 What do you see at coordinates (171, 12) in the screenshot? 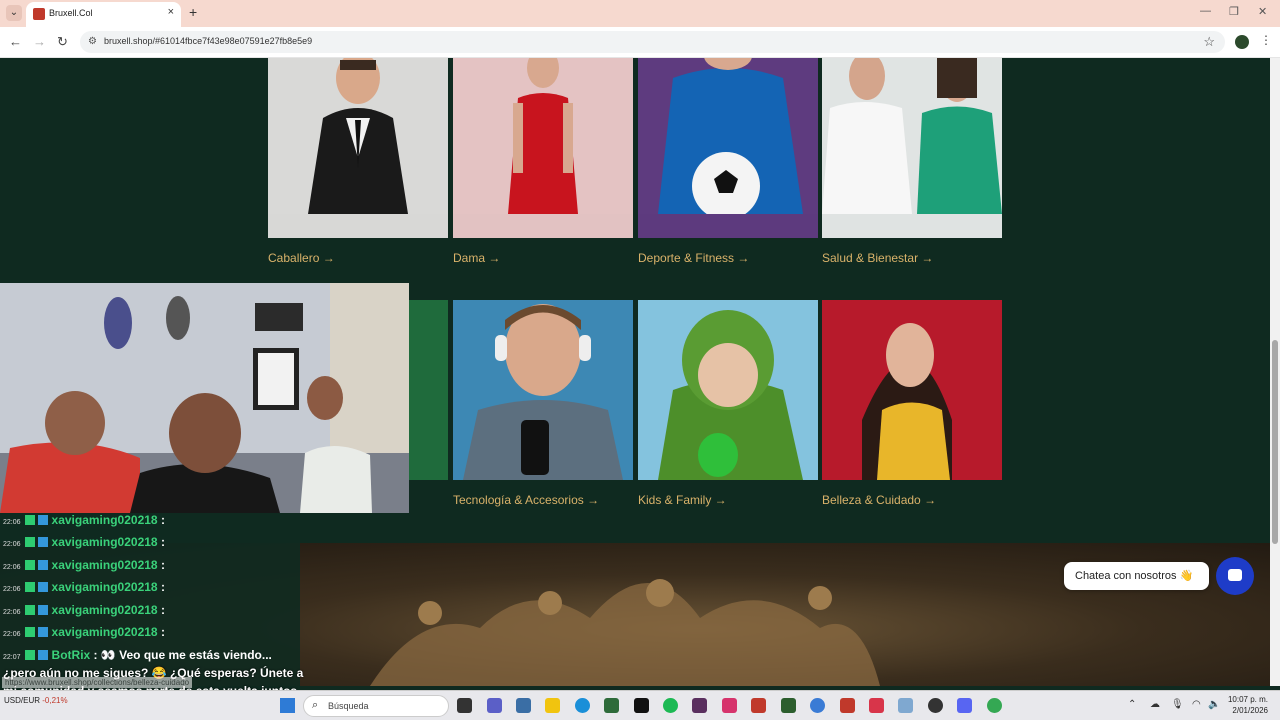
I see `tab-close-icon: ×` at bounding box center [171, 12].